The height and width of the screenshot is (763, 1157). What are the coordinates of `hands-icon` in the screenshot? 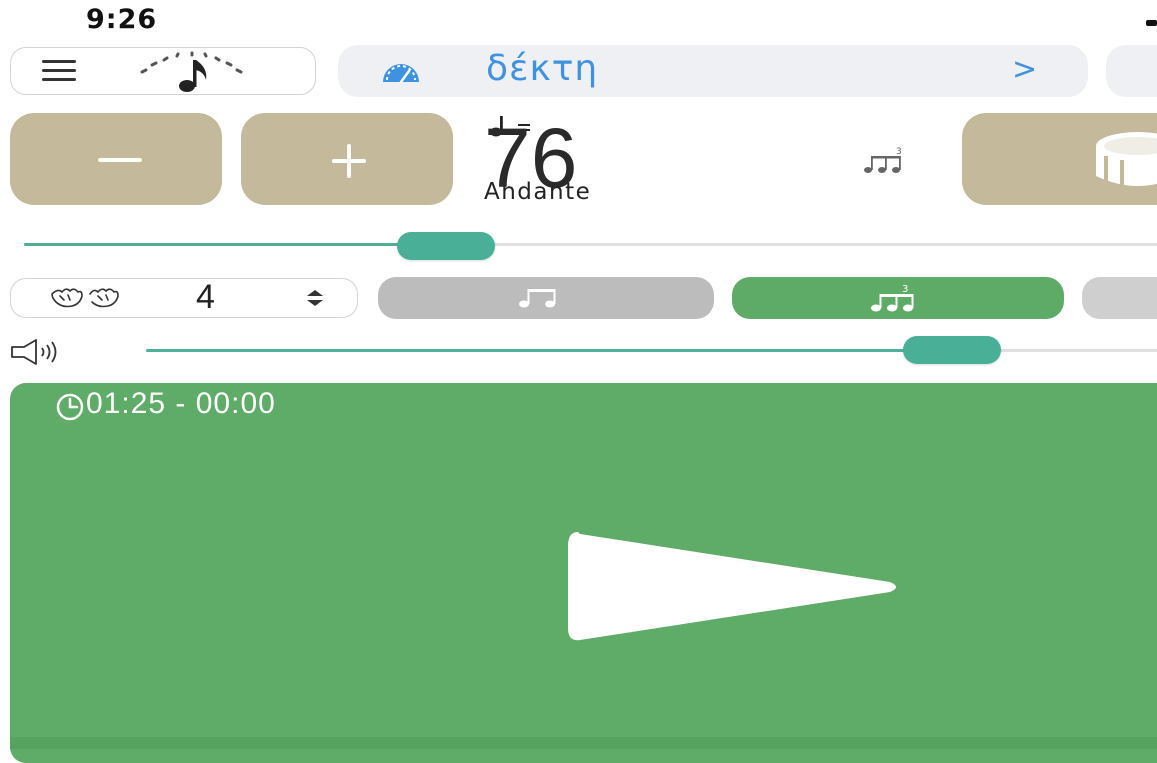 It's located at (85, 298).